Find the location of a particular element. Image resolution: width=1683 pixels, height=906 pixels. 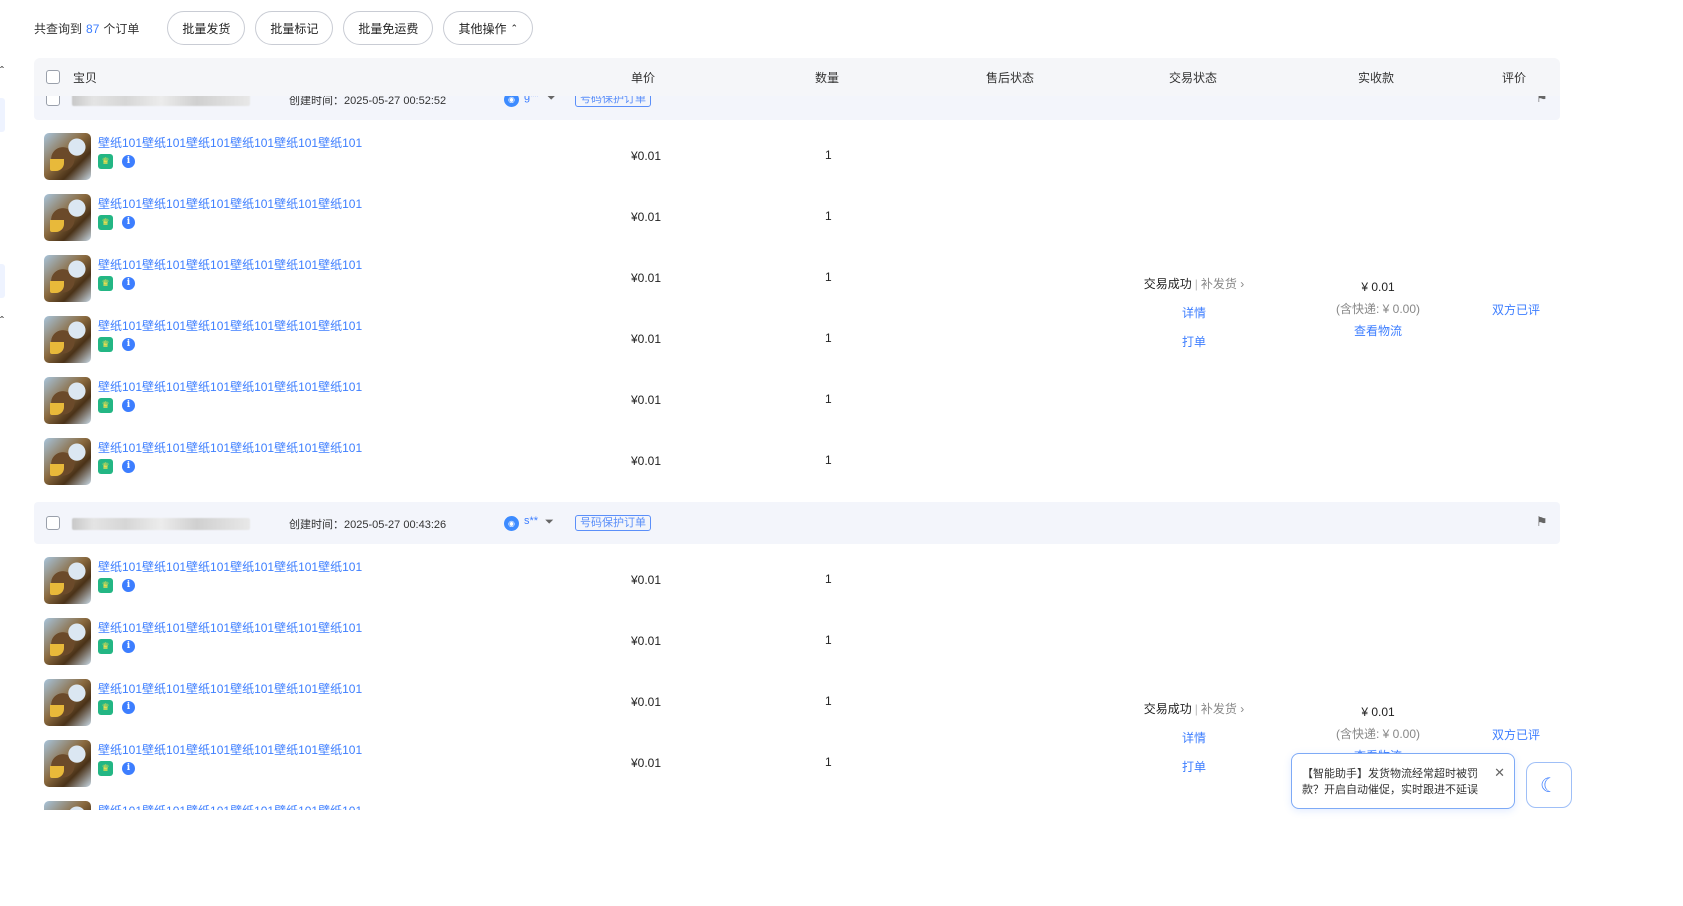

col-review: 评价 is located at coordinates (1514, 78).